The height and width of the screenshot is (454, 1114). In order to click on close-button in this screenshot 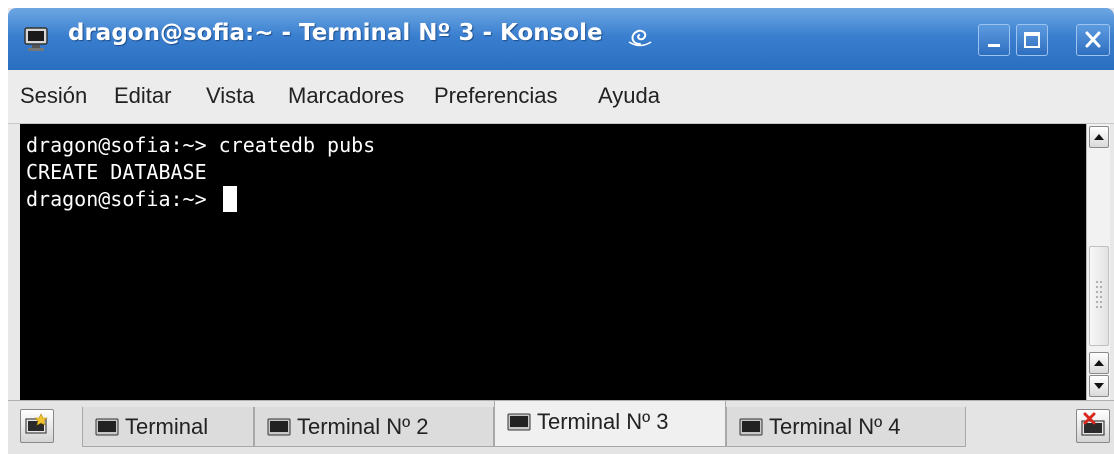, I will do `click(1093, 40)`.